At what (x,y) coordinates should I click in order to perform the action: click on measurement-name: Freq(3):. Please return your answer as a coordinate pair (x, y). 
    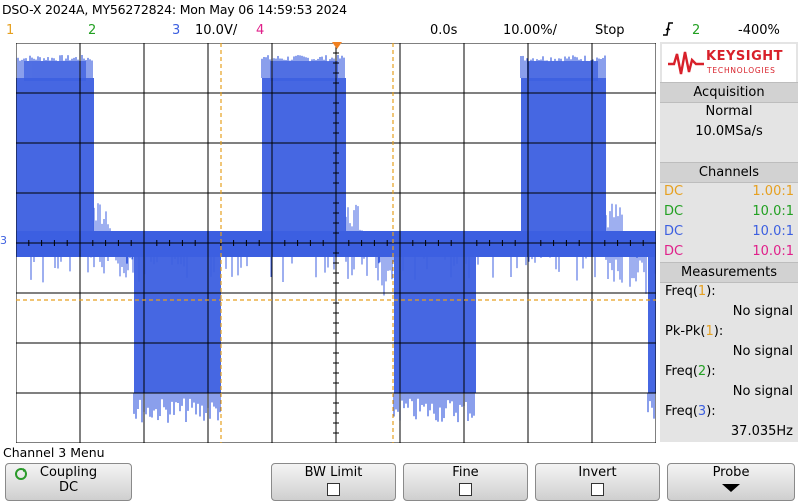
    Looking at the image, I should click on (690, 411).